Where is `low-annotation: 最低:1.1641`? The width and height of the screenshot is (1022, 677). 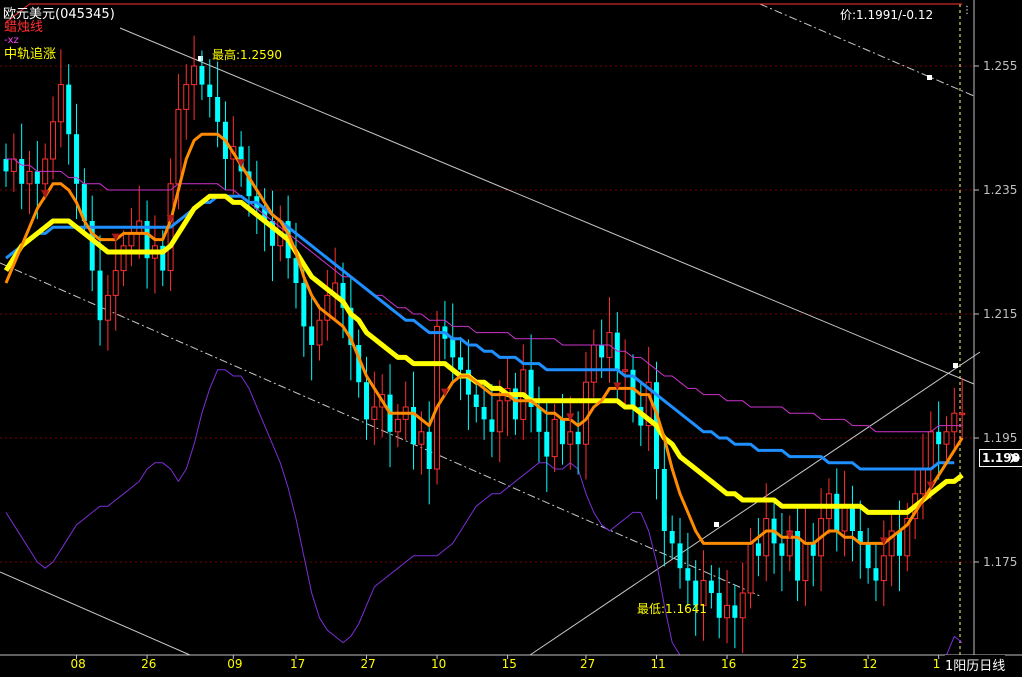 low-annotation: 最低:1.1641 is located at coordinates (672, 609).